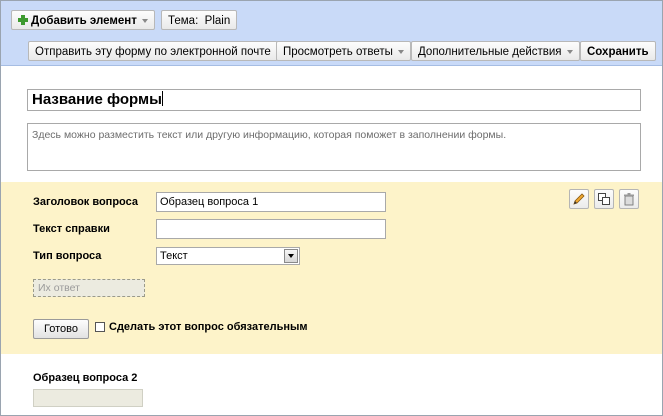 This screenshot has width=663, height=416. I want to click on question-type-value: Текст, so click(174, 256).